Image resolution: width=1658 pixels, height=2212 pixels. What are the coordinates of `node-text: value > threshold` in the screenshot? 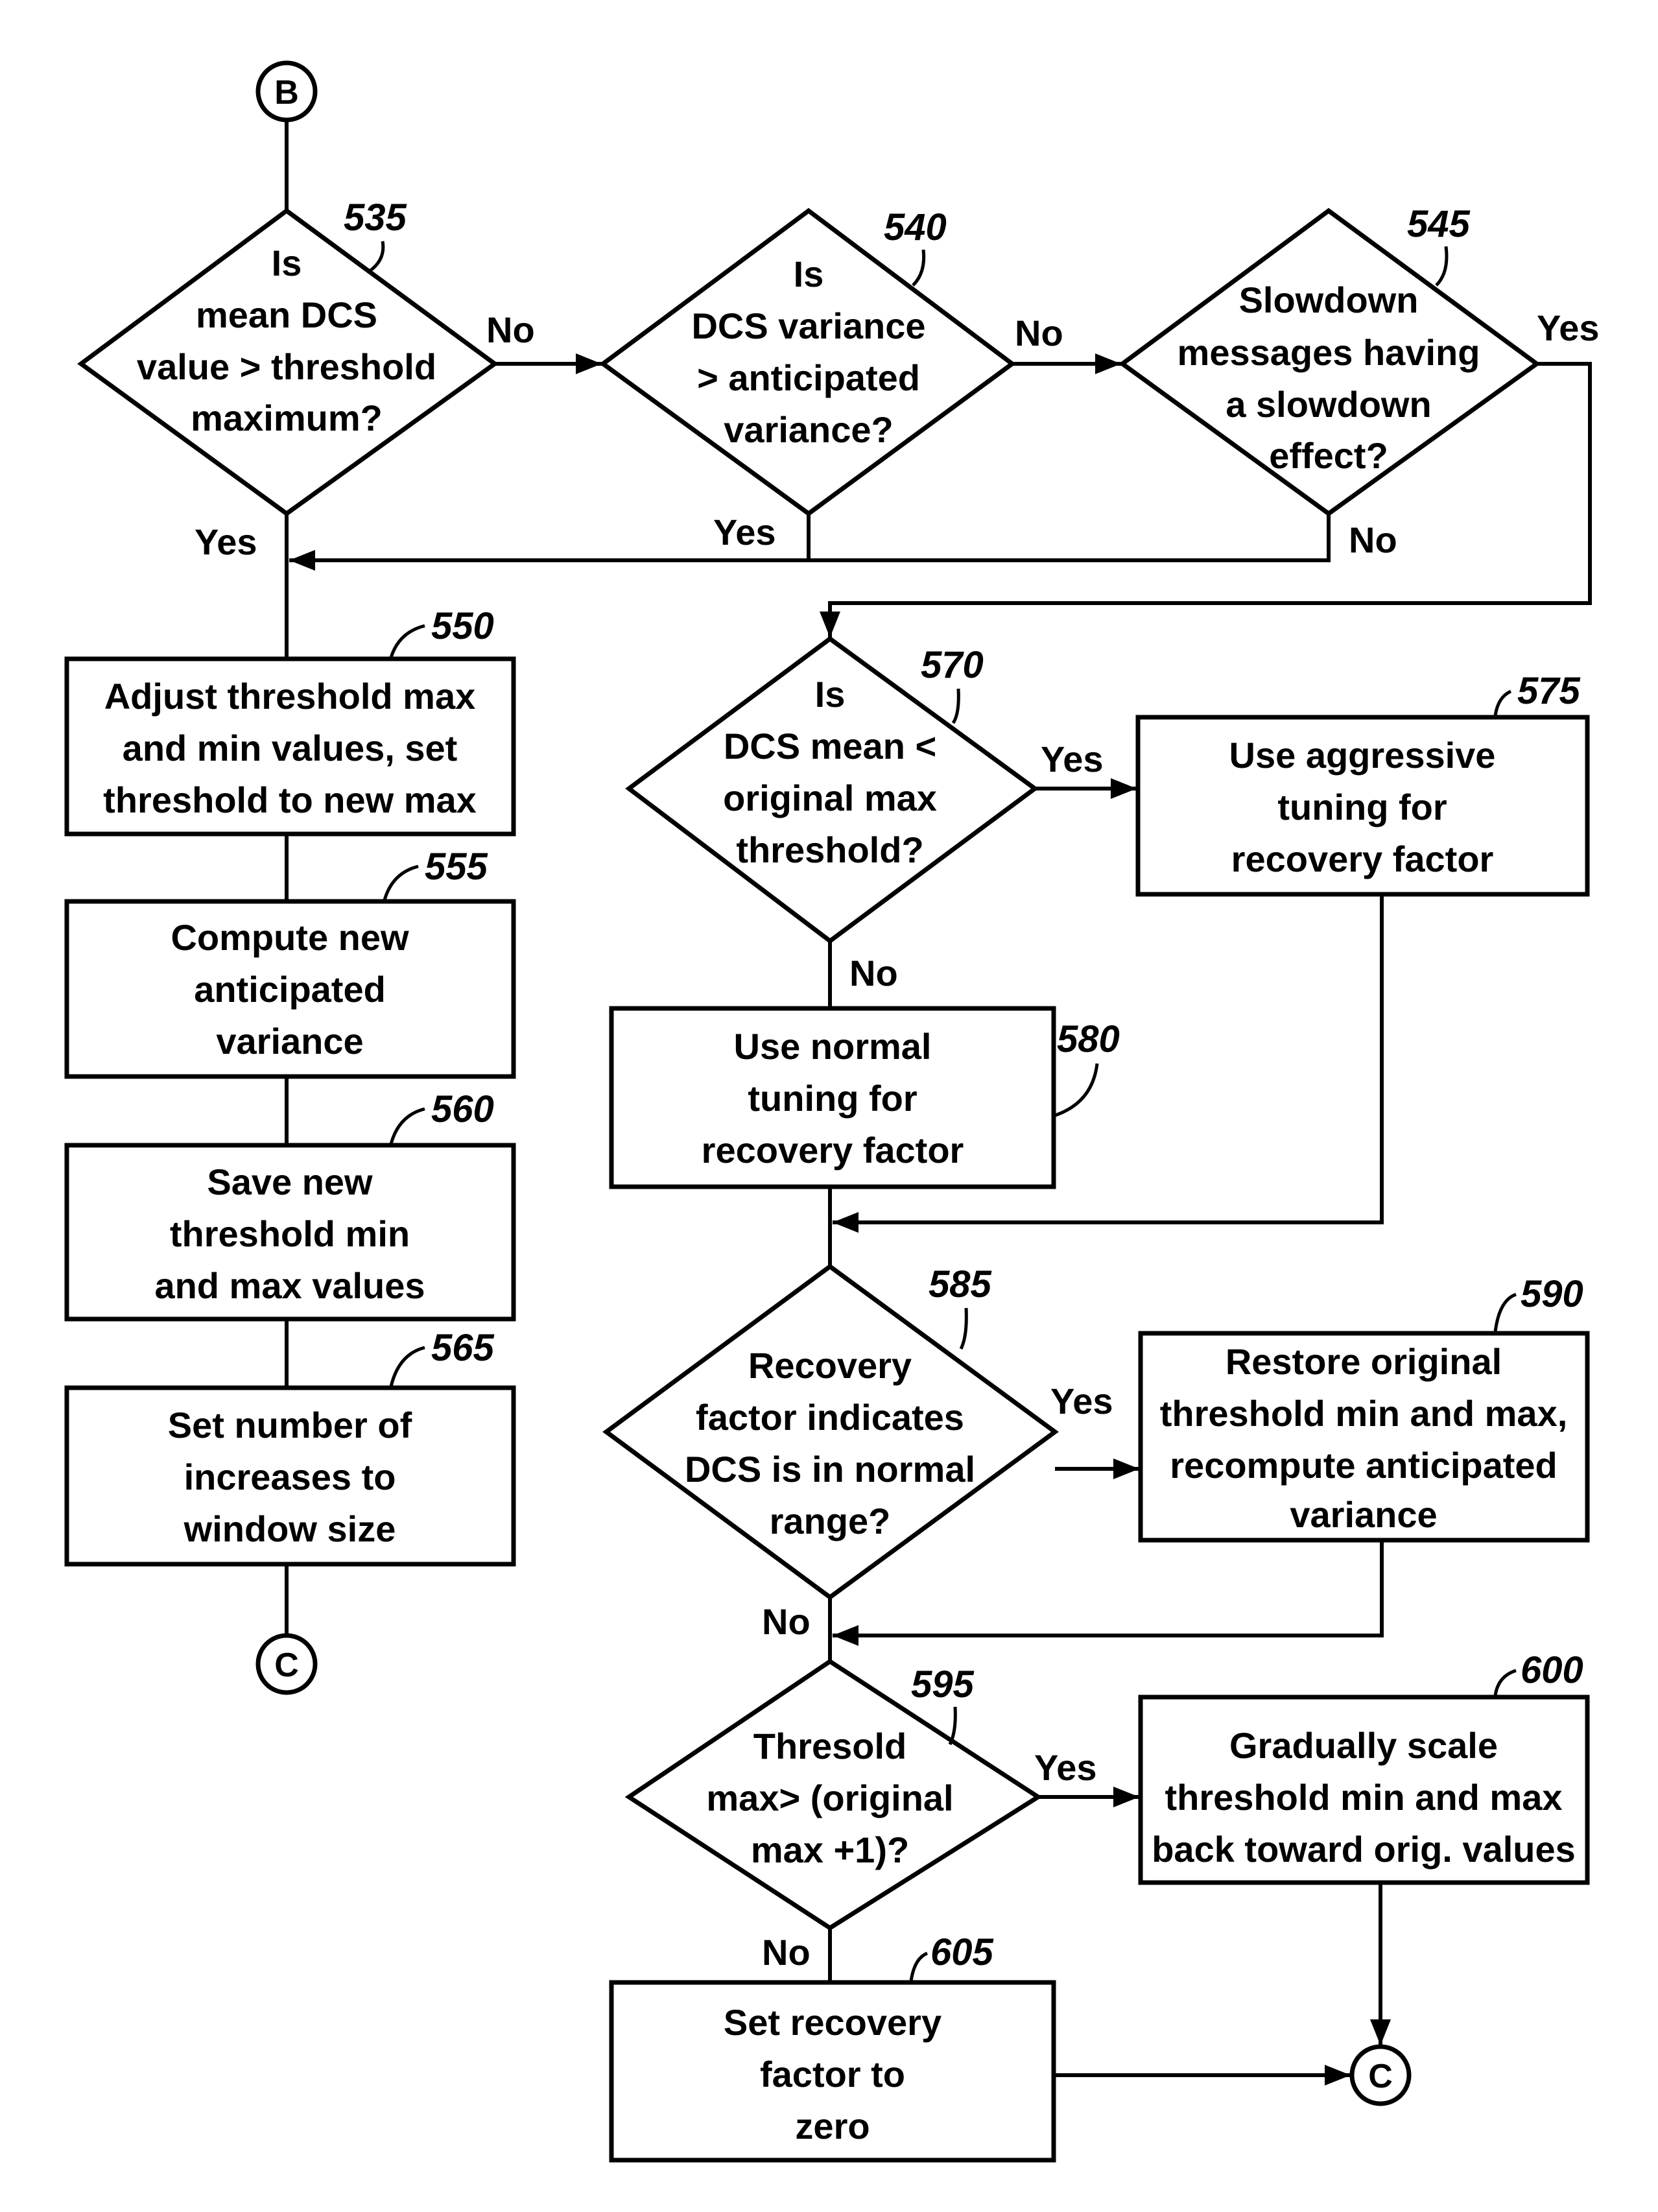 It's located at (286, 366).